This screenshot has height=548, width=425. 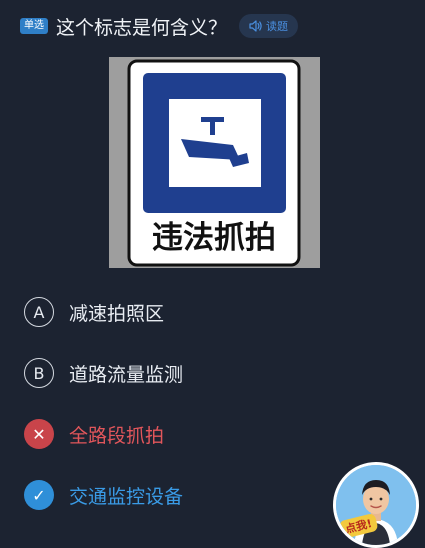 I want to click on option-d: ✓ 交通监控设备, so click(x=174, y=495).